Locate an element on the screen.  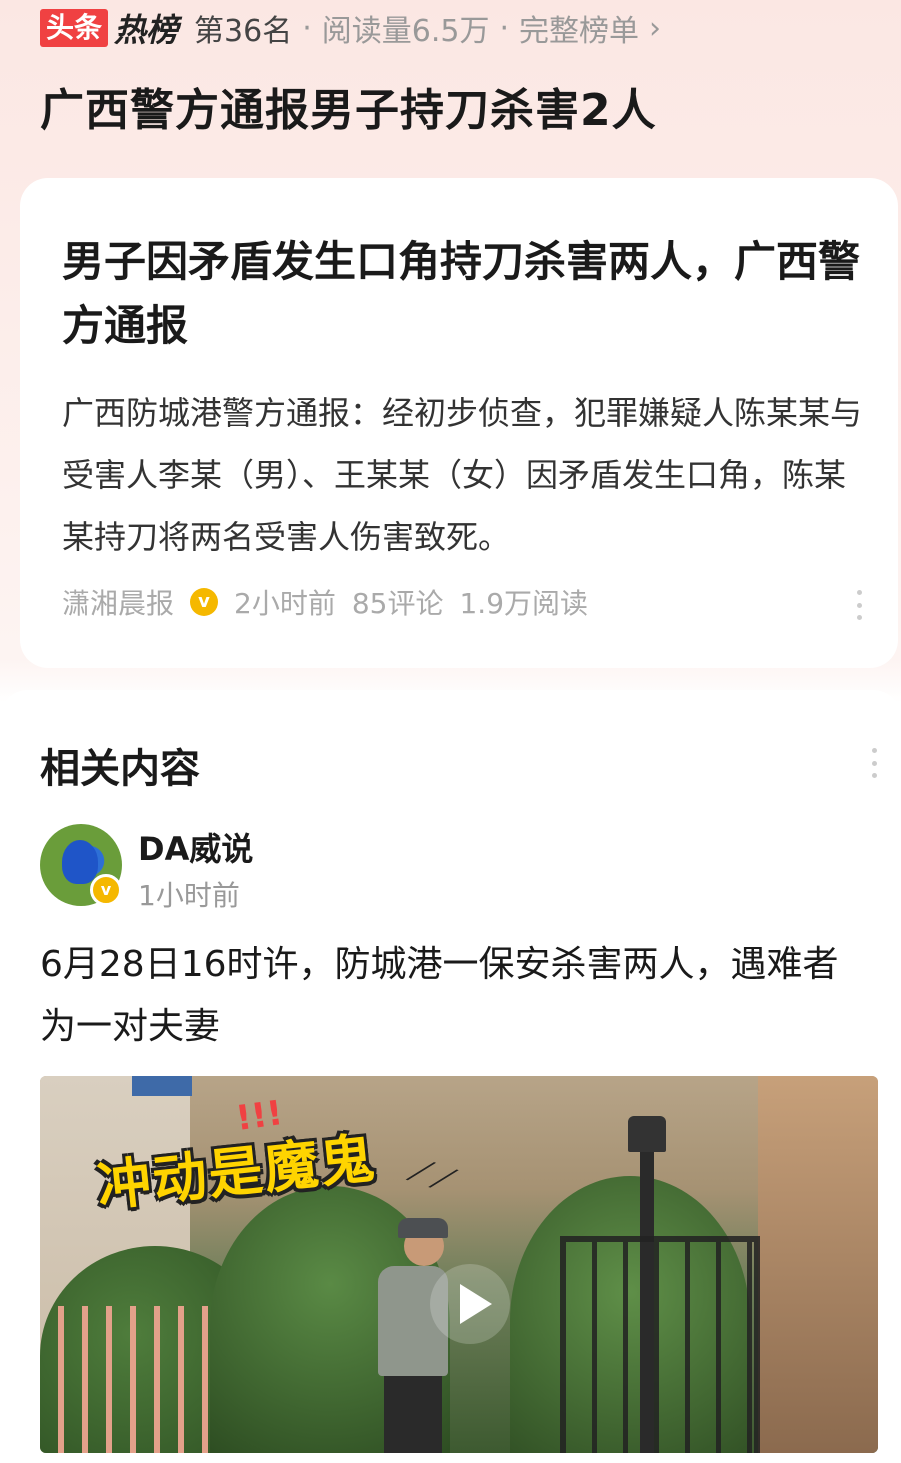
news-source: 潇湘晨报 is located at coordinates (118, 602).